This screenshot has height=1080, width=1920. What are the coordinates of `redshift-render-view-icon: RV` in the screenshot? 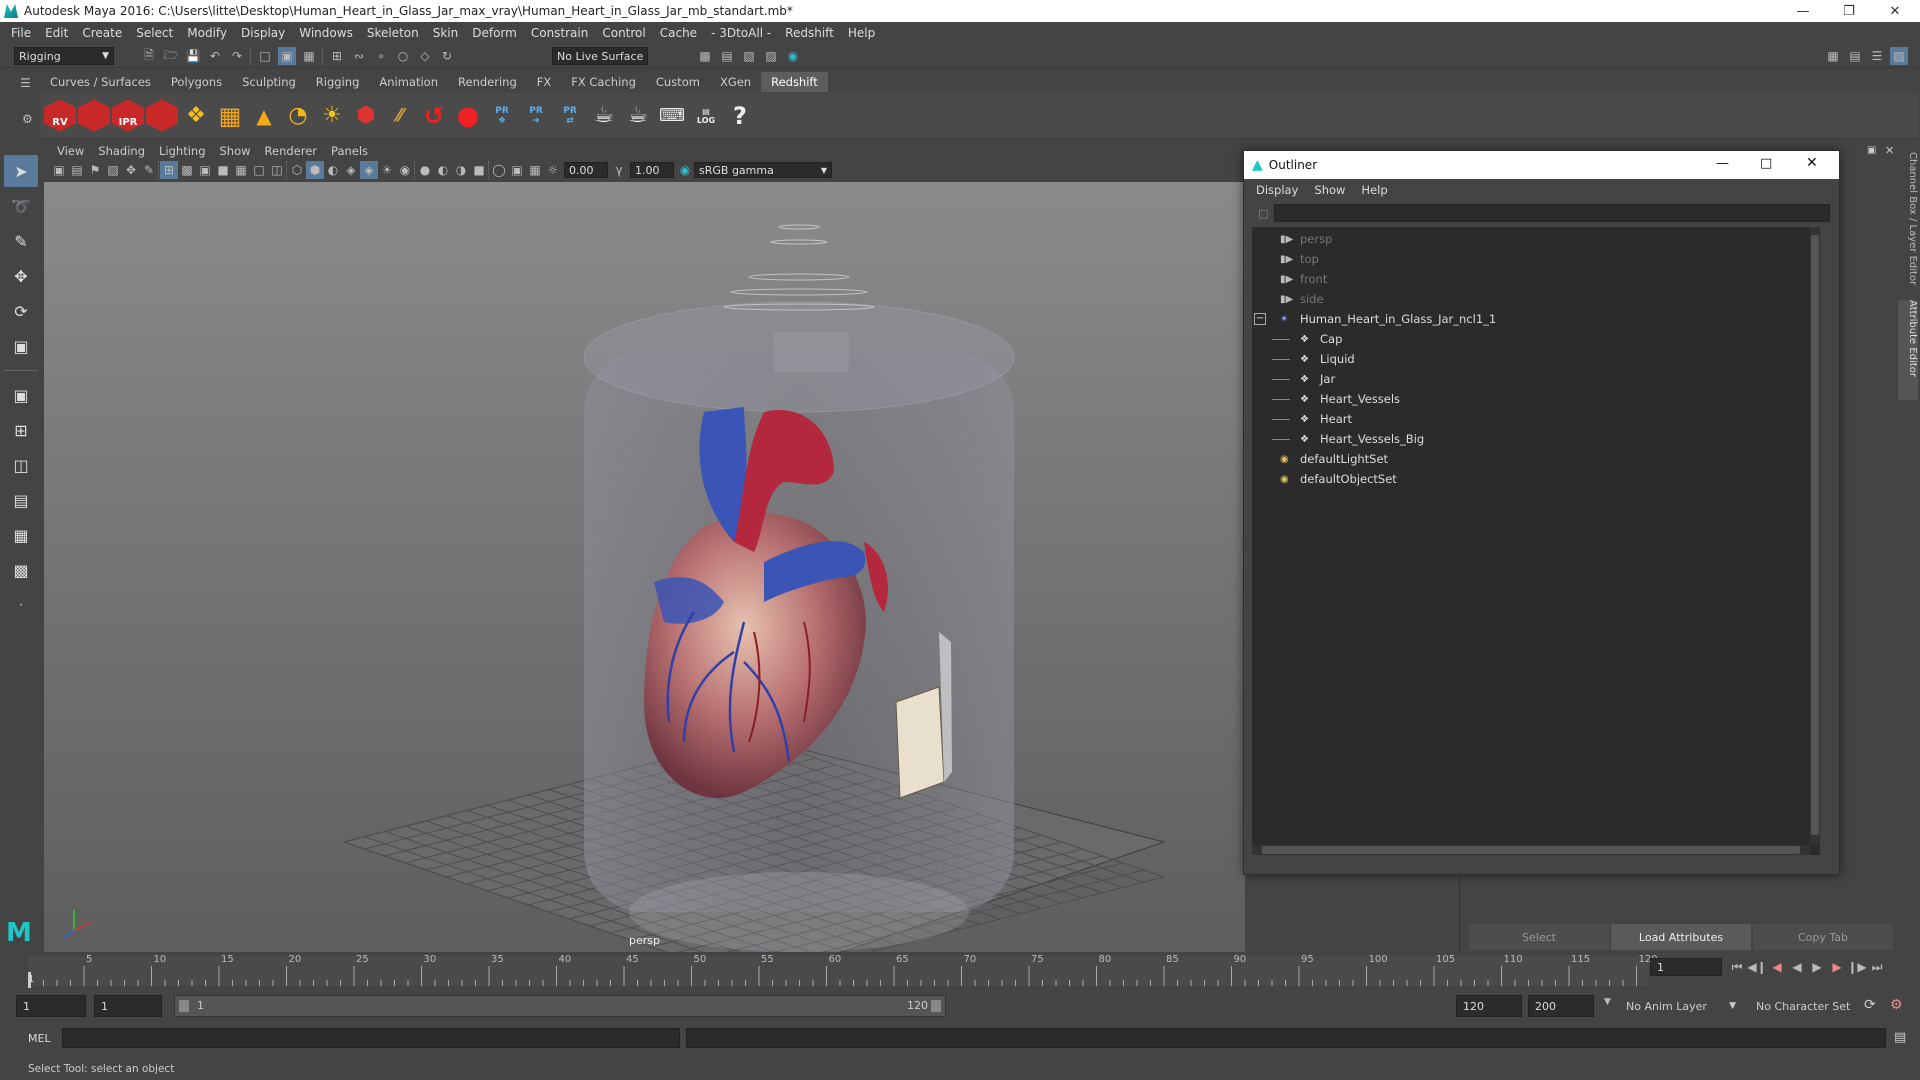 It's located at (60, 115).